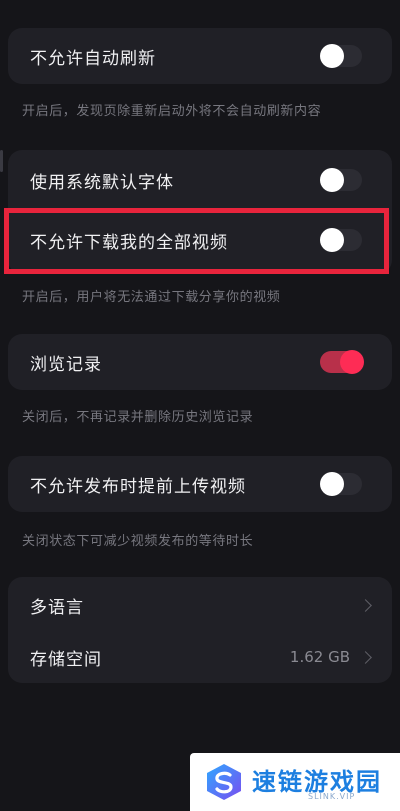 The height and width of the screenshot is (811, 400). Describe the element at coordinates (295, 782) in the screenshot. I see `watermark: 速链游戏园 SLINK.VIP` at that location.